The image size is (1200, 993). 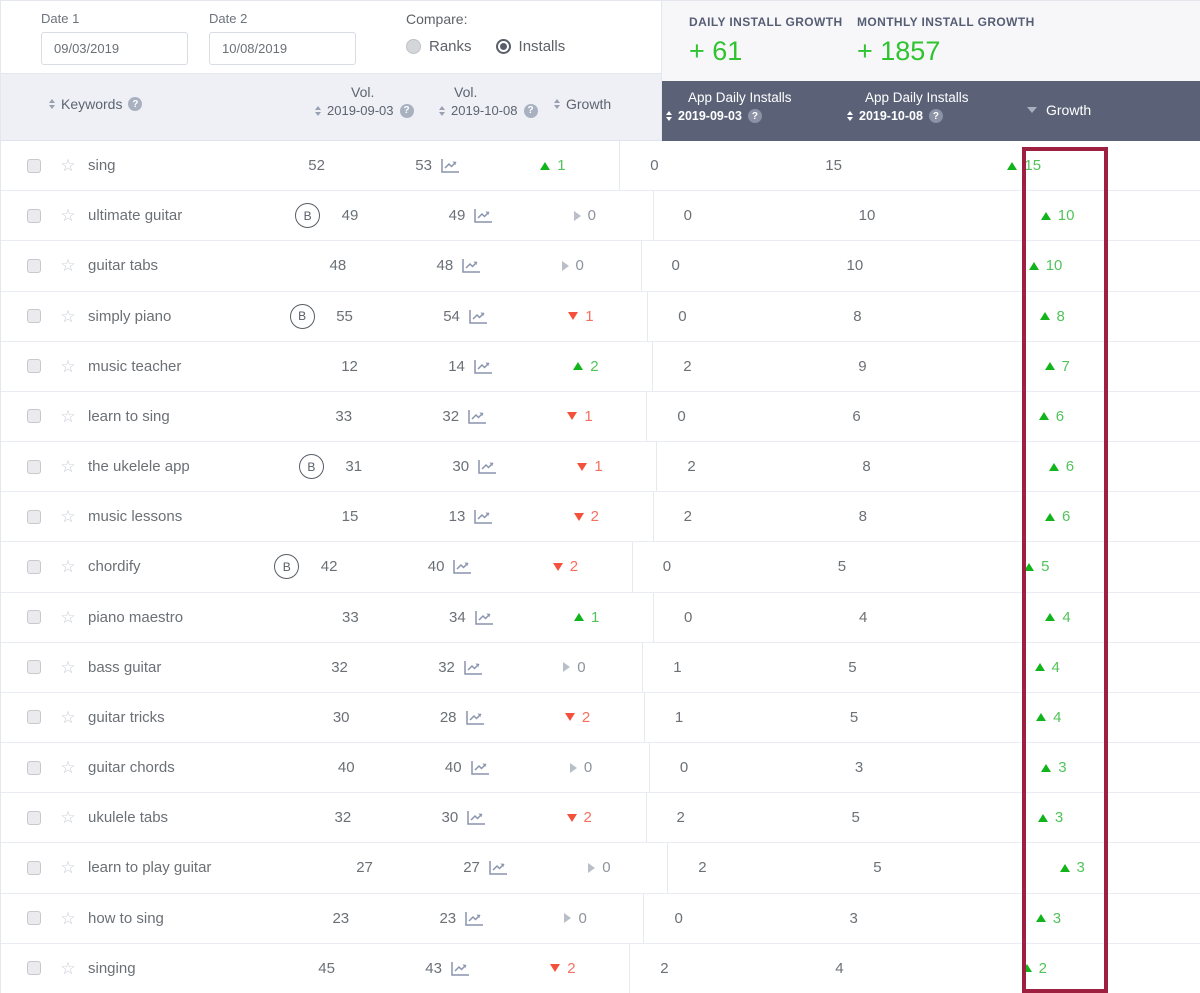 I want to click on installs1-header: App Daily Installs 2019-09-03 ?, so click(x=729, y=106).